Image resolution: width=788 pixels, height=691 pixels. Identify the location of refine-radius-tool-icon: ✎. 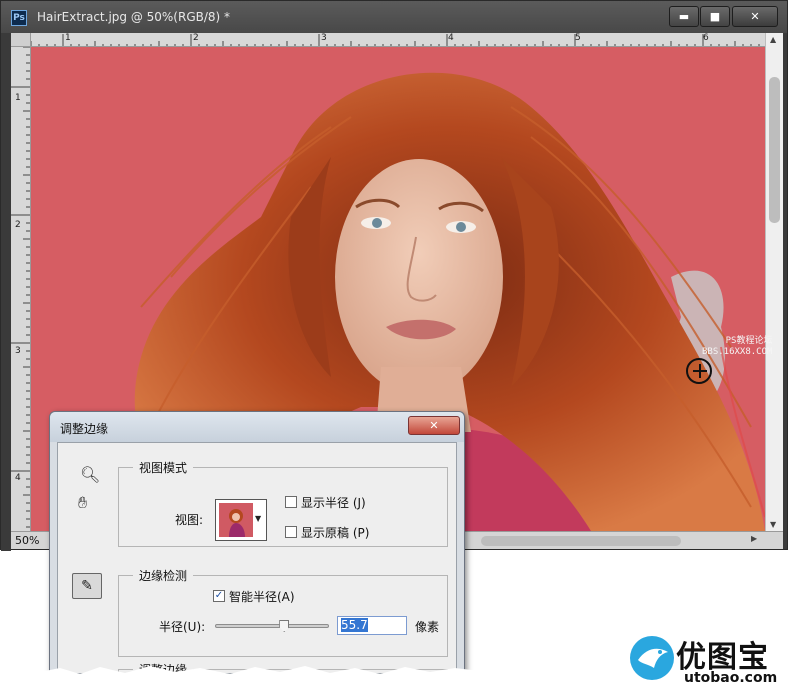
(87, 586).